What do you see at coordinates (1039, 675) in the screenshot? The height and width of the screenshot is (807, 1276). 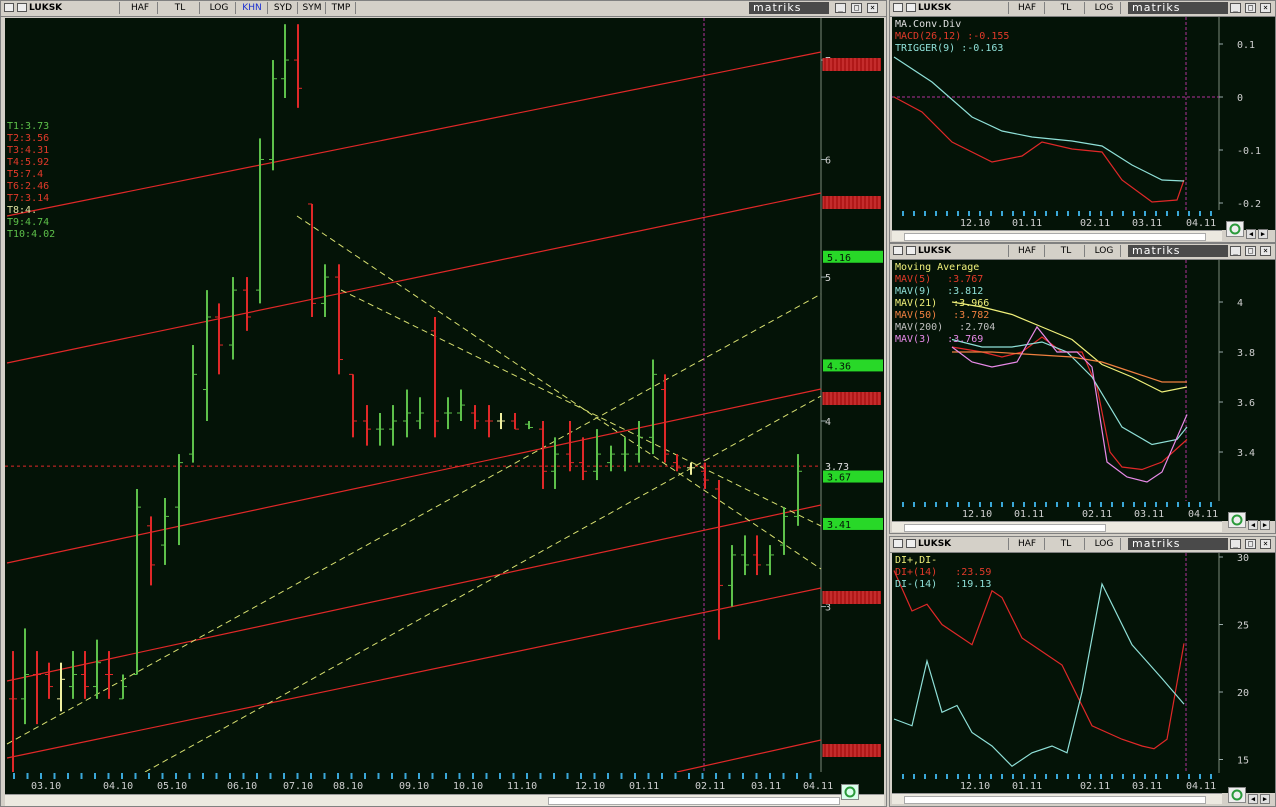 I see `indicator-line` at bounding box center [1039, 675].